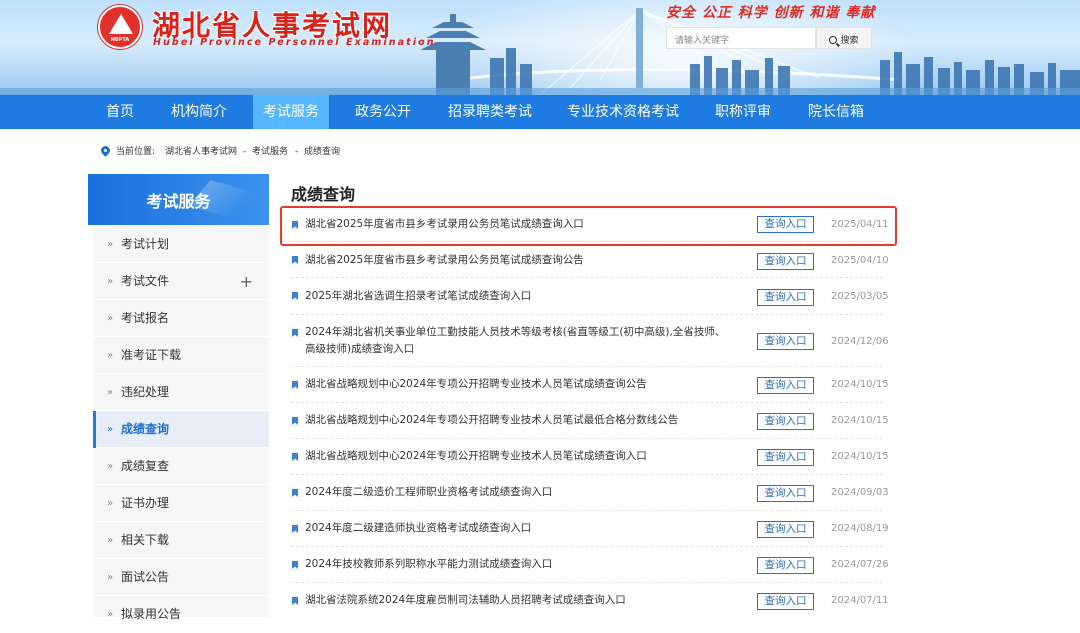 The width and height of the screenshot is (1080, 633). I want to click on sidebar-item-label: 准考证下载, so click(151, 355).